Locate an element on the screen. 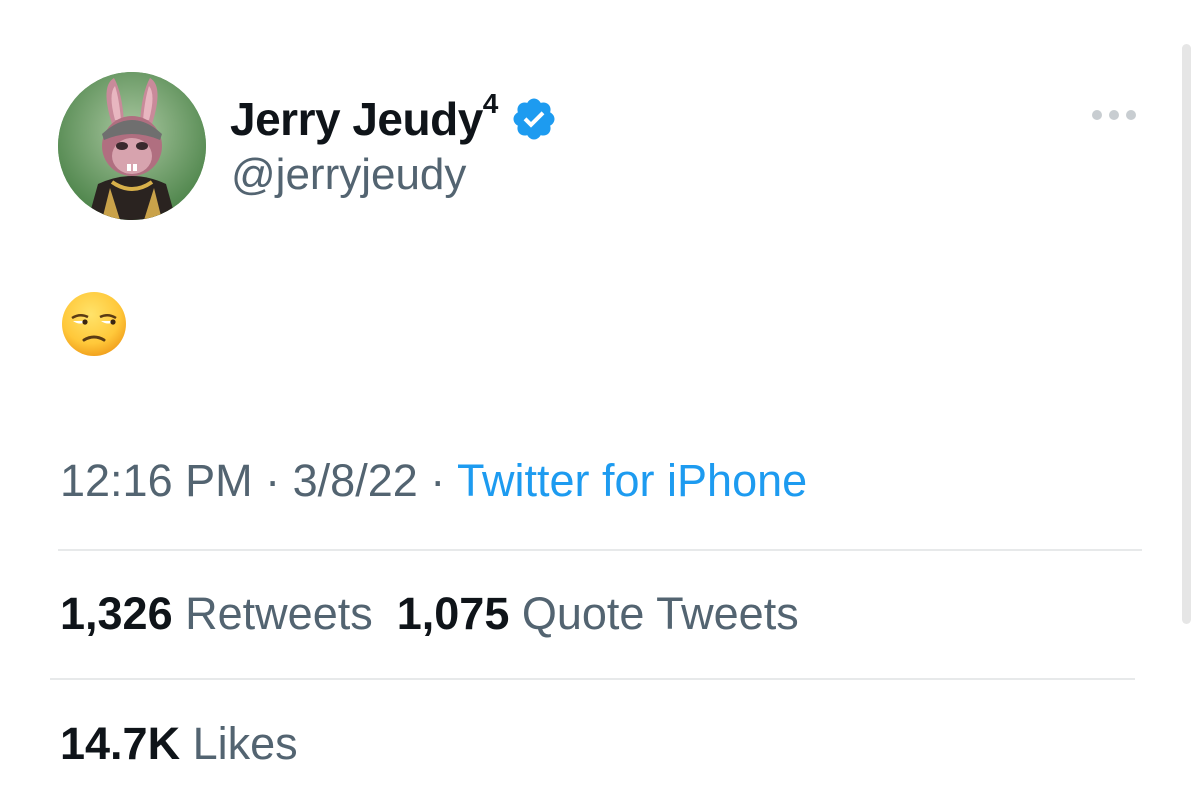  tweet-stats: 1,326 Retweets 1,075 Quote Tweets is located at coordinates (429, 614).